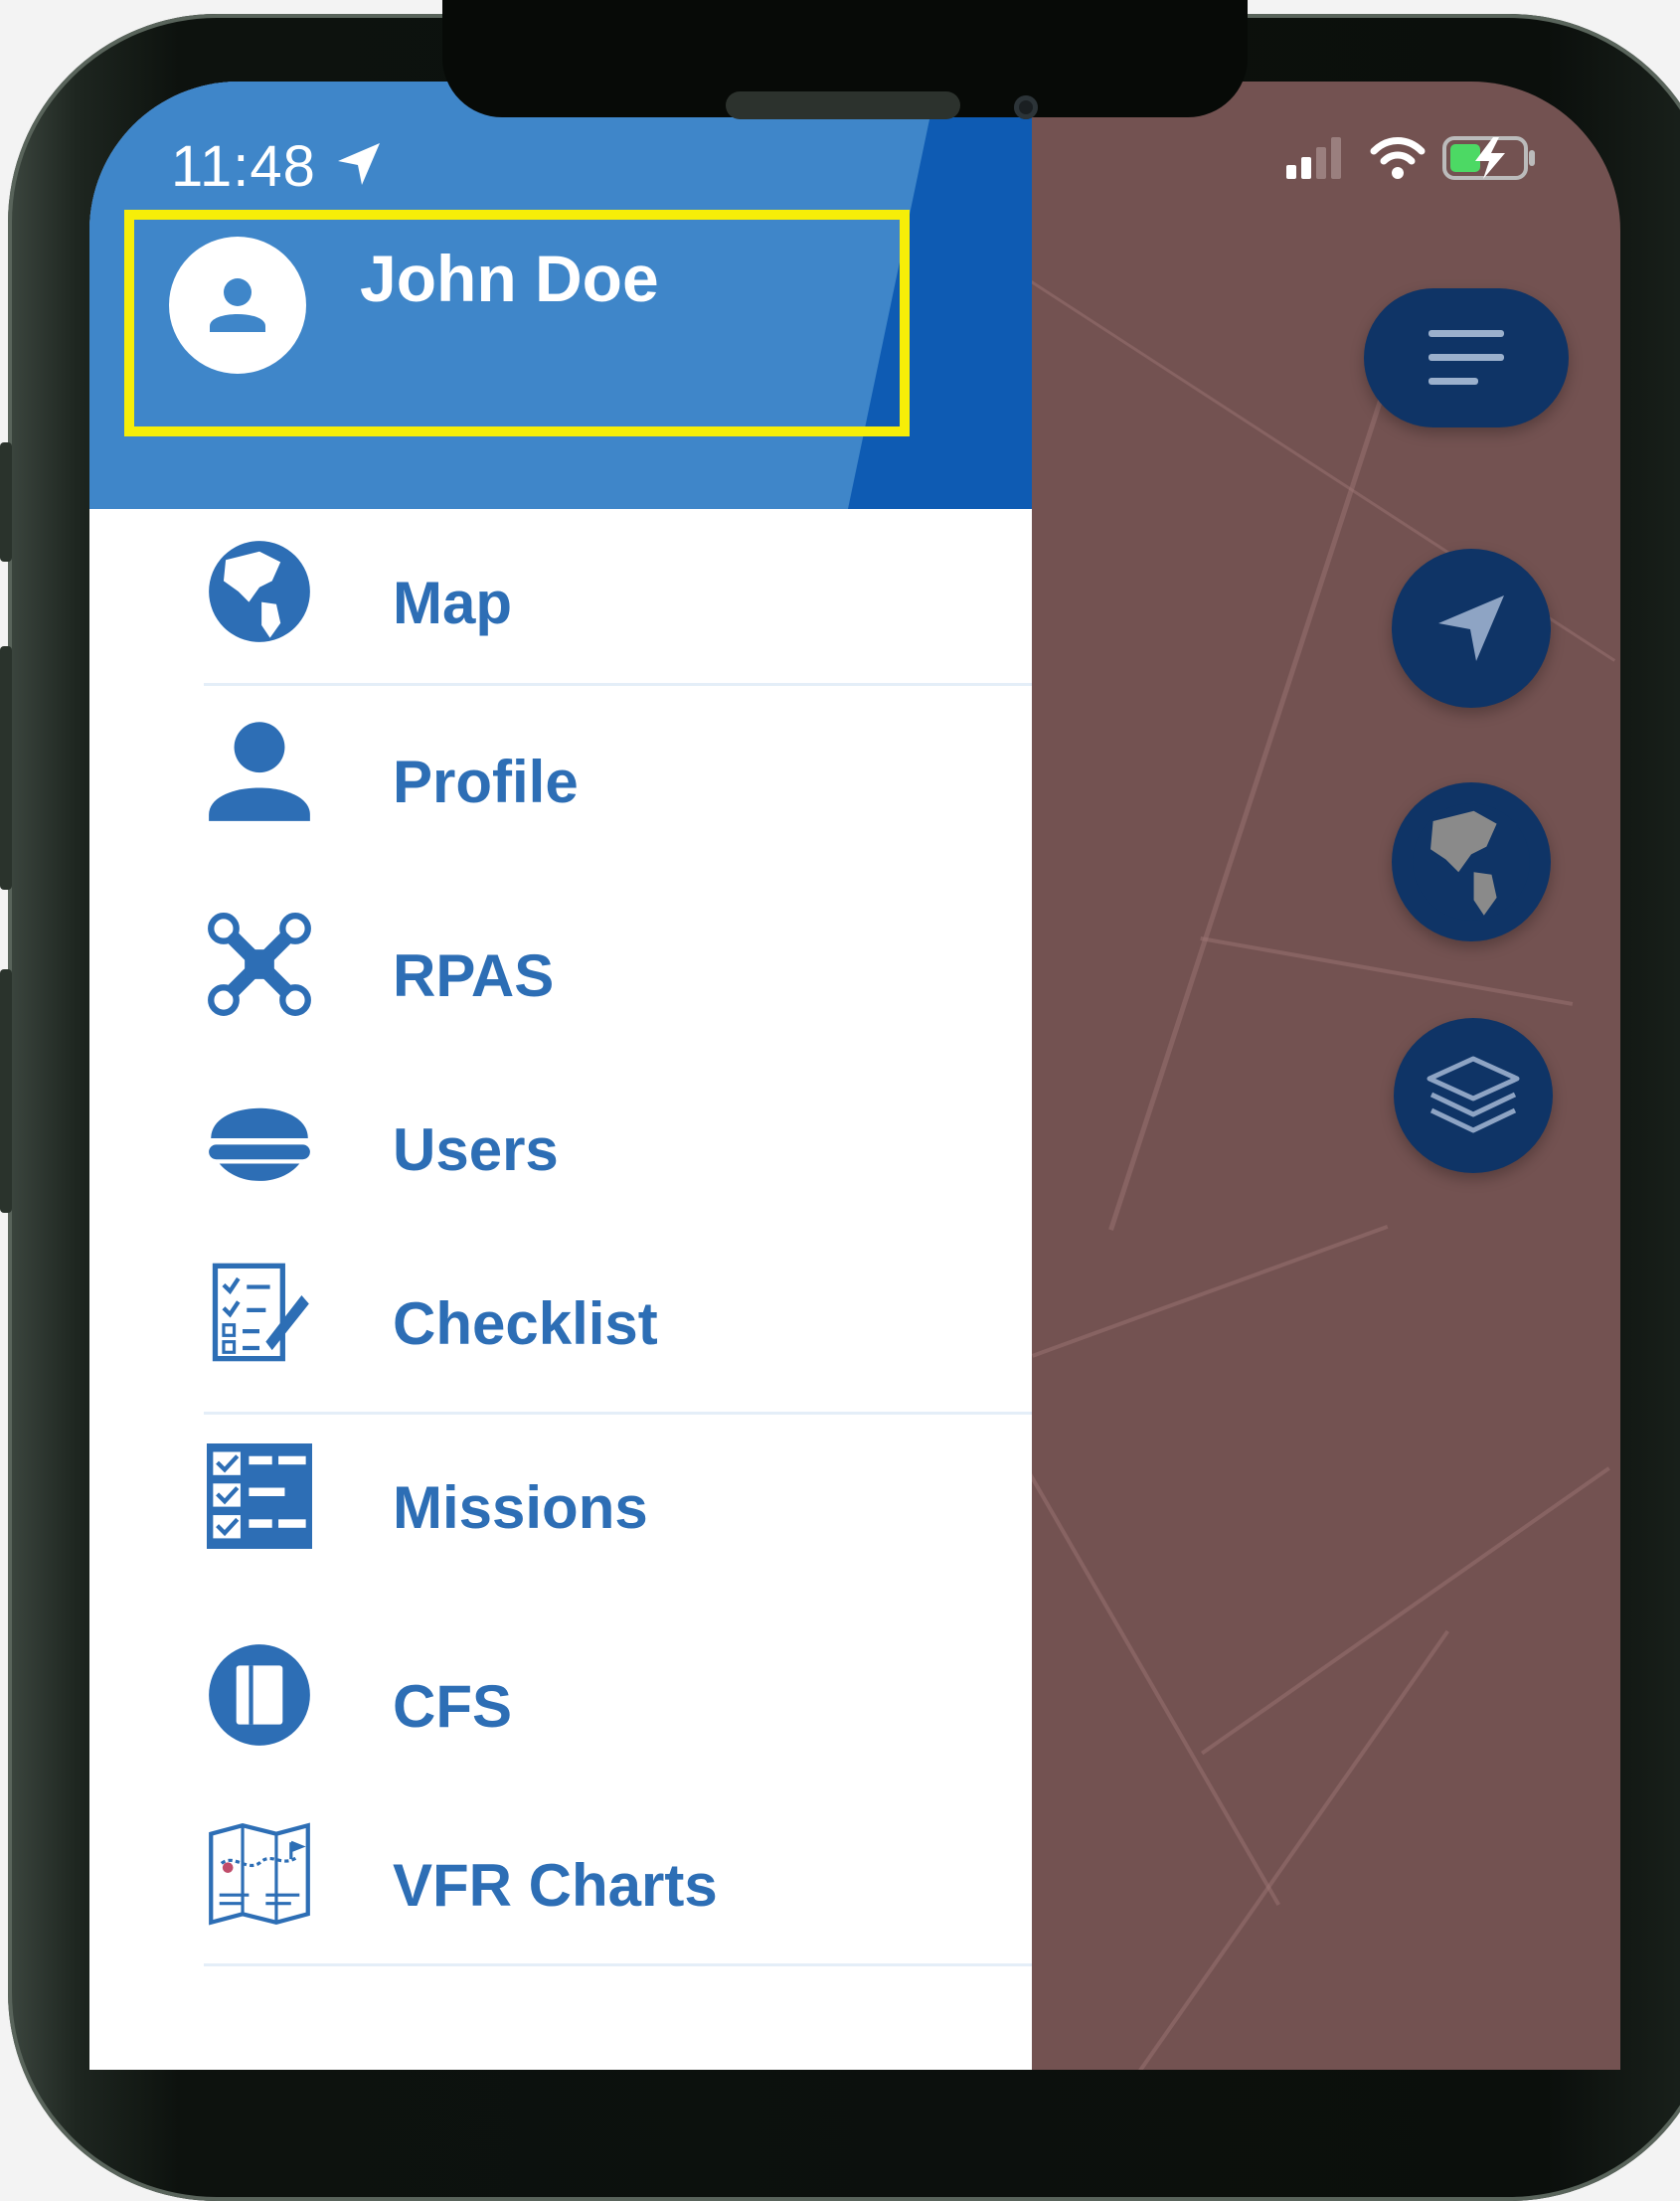 This screenshot has width=1680, height=2201. What do you see at coordinates (6, 1091) in the screenshot?
I see `volume-down-button` at bounding box center [6, 1091].